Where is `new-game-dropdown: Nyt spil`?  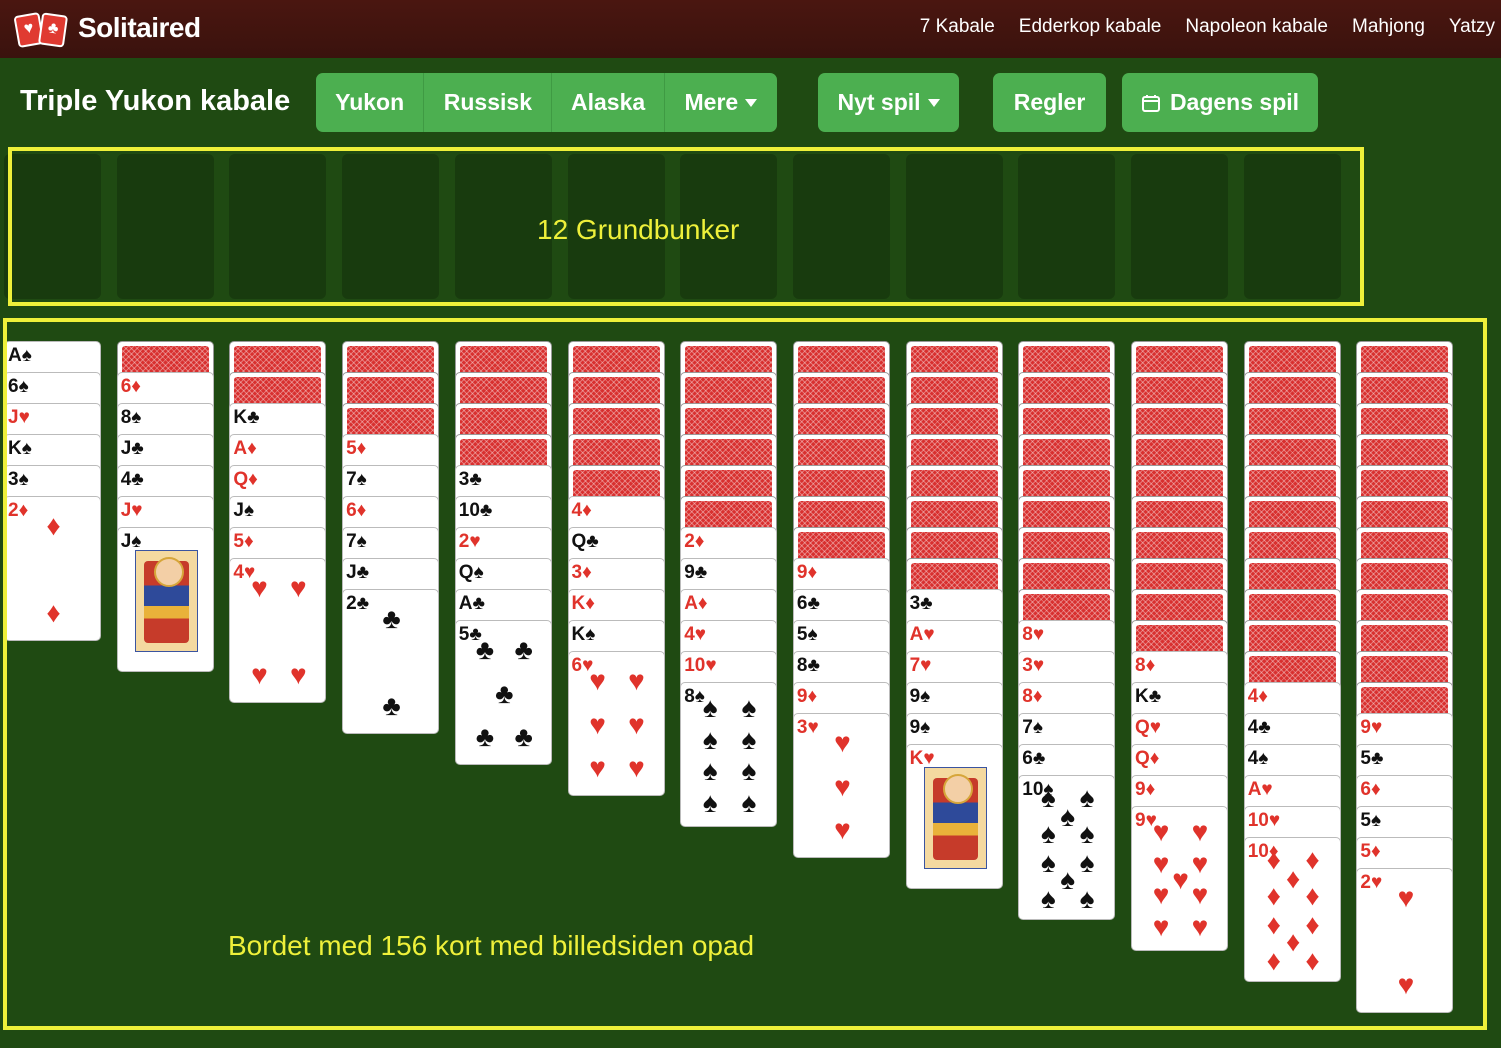 new-game-dropdown: Nyt spil is located at coordinates (888, 102).